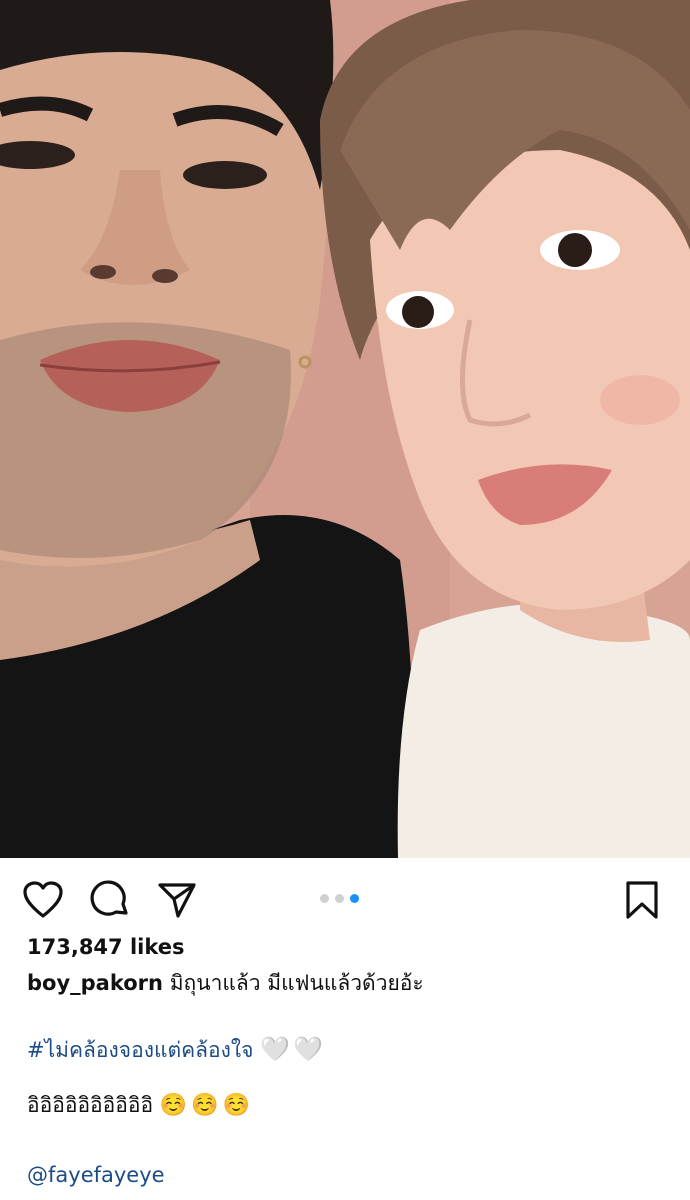 This screenshot has width=690, height=1200. I want to click on comment-icon, so click(109, 898).